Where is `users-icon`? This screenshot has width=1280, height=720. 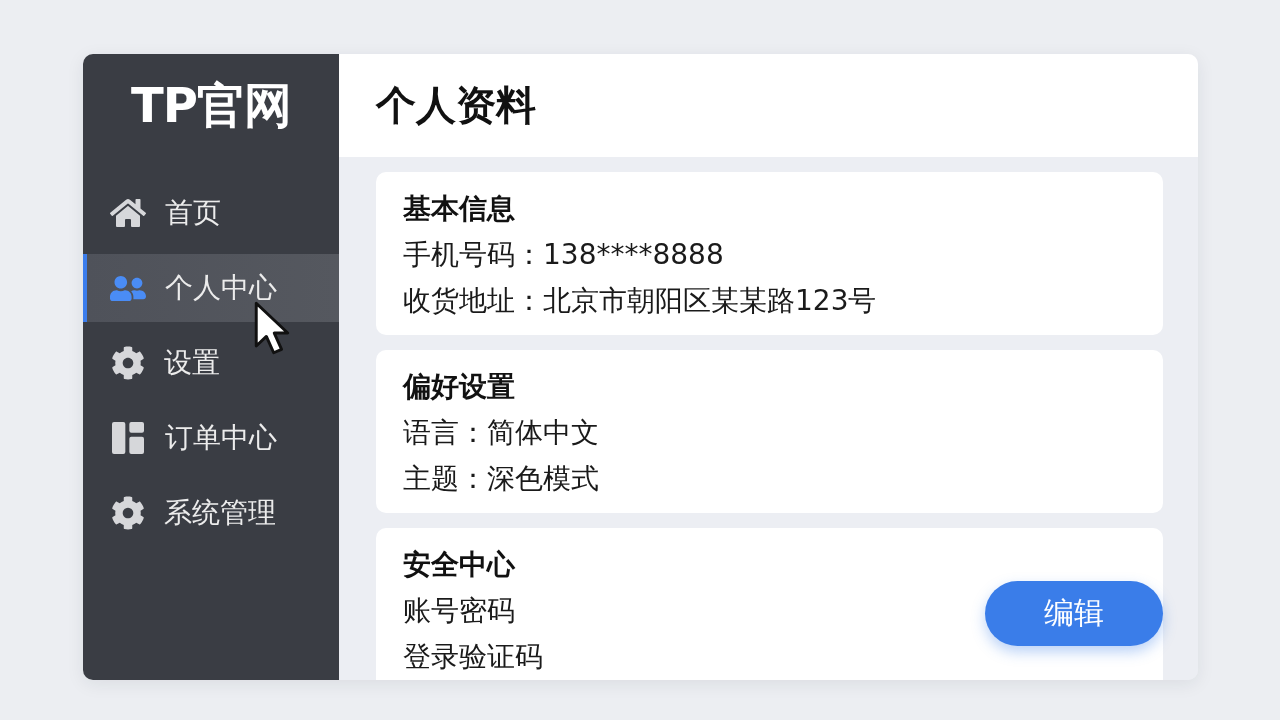 users-icon is located at coordinates (128, 288).